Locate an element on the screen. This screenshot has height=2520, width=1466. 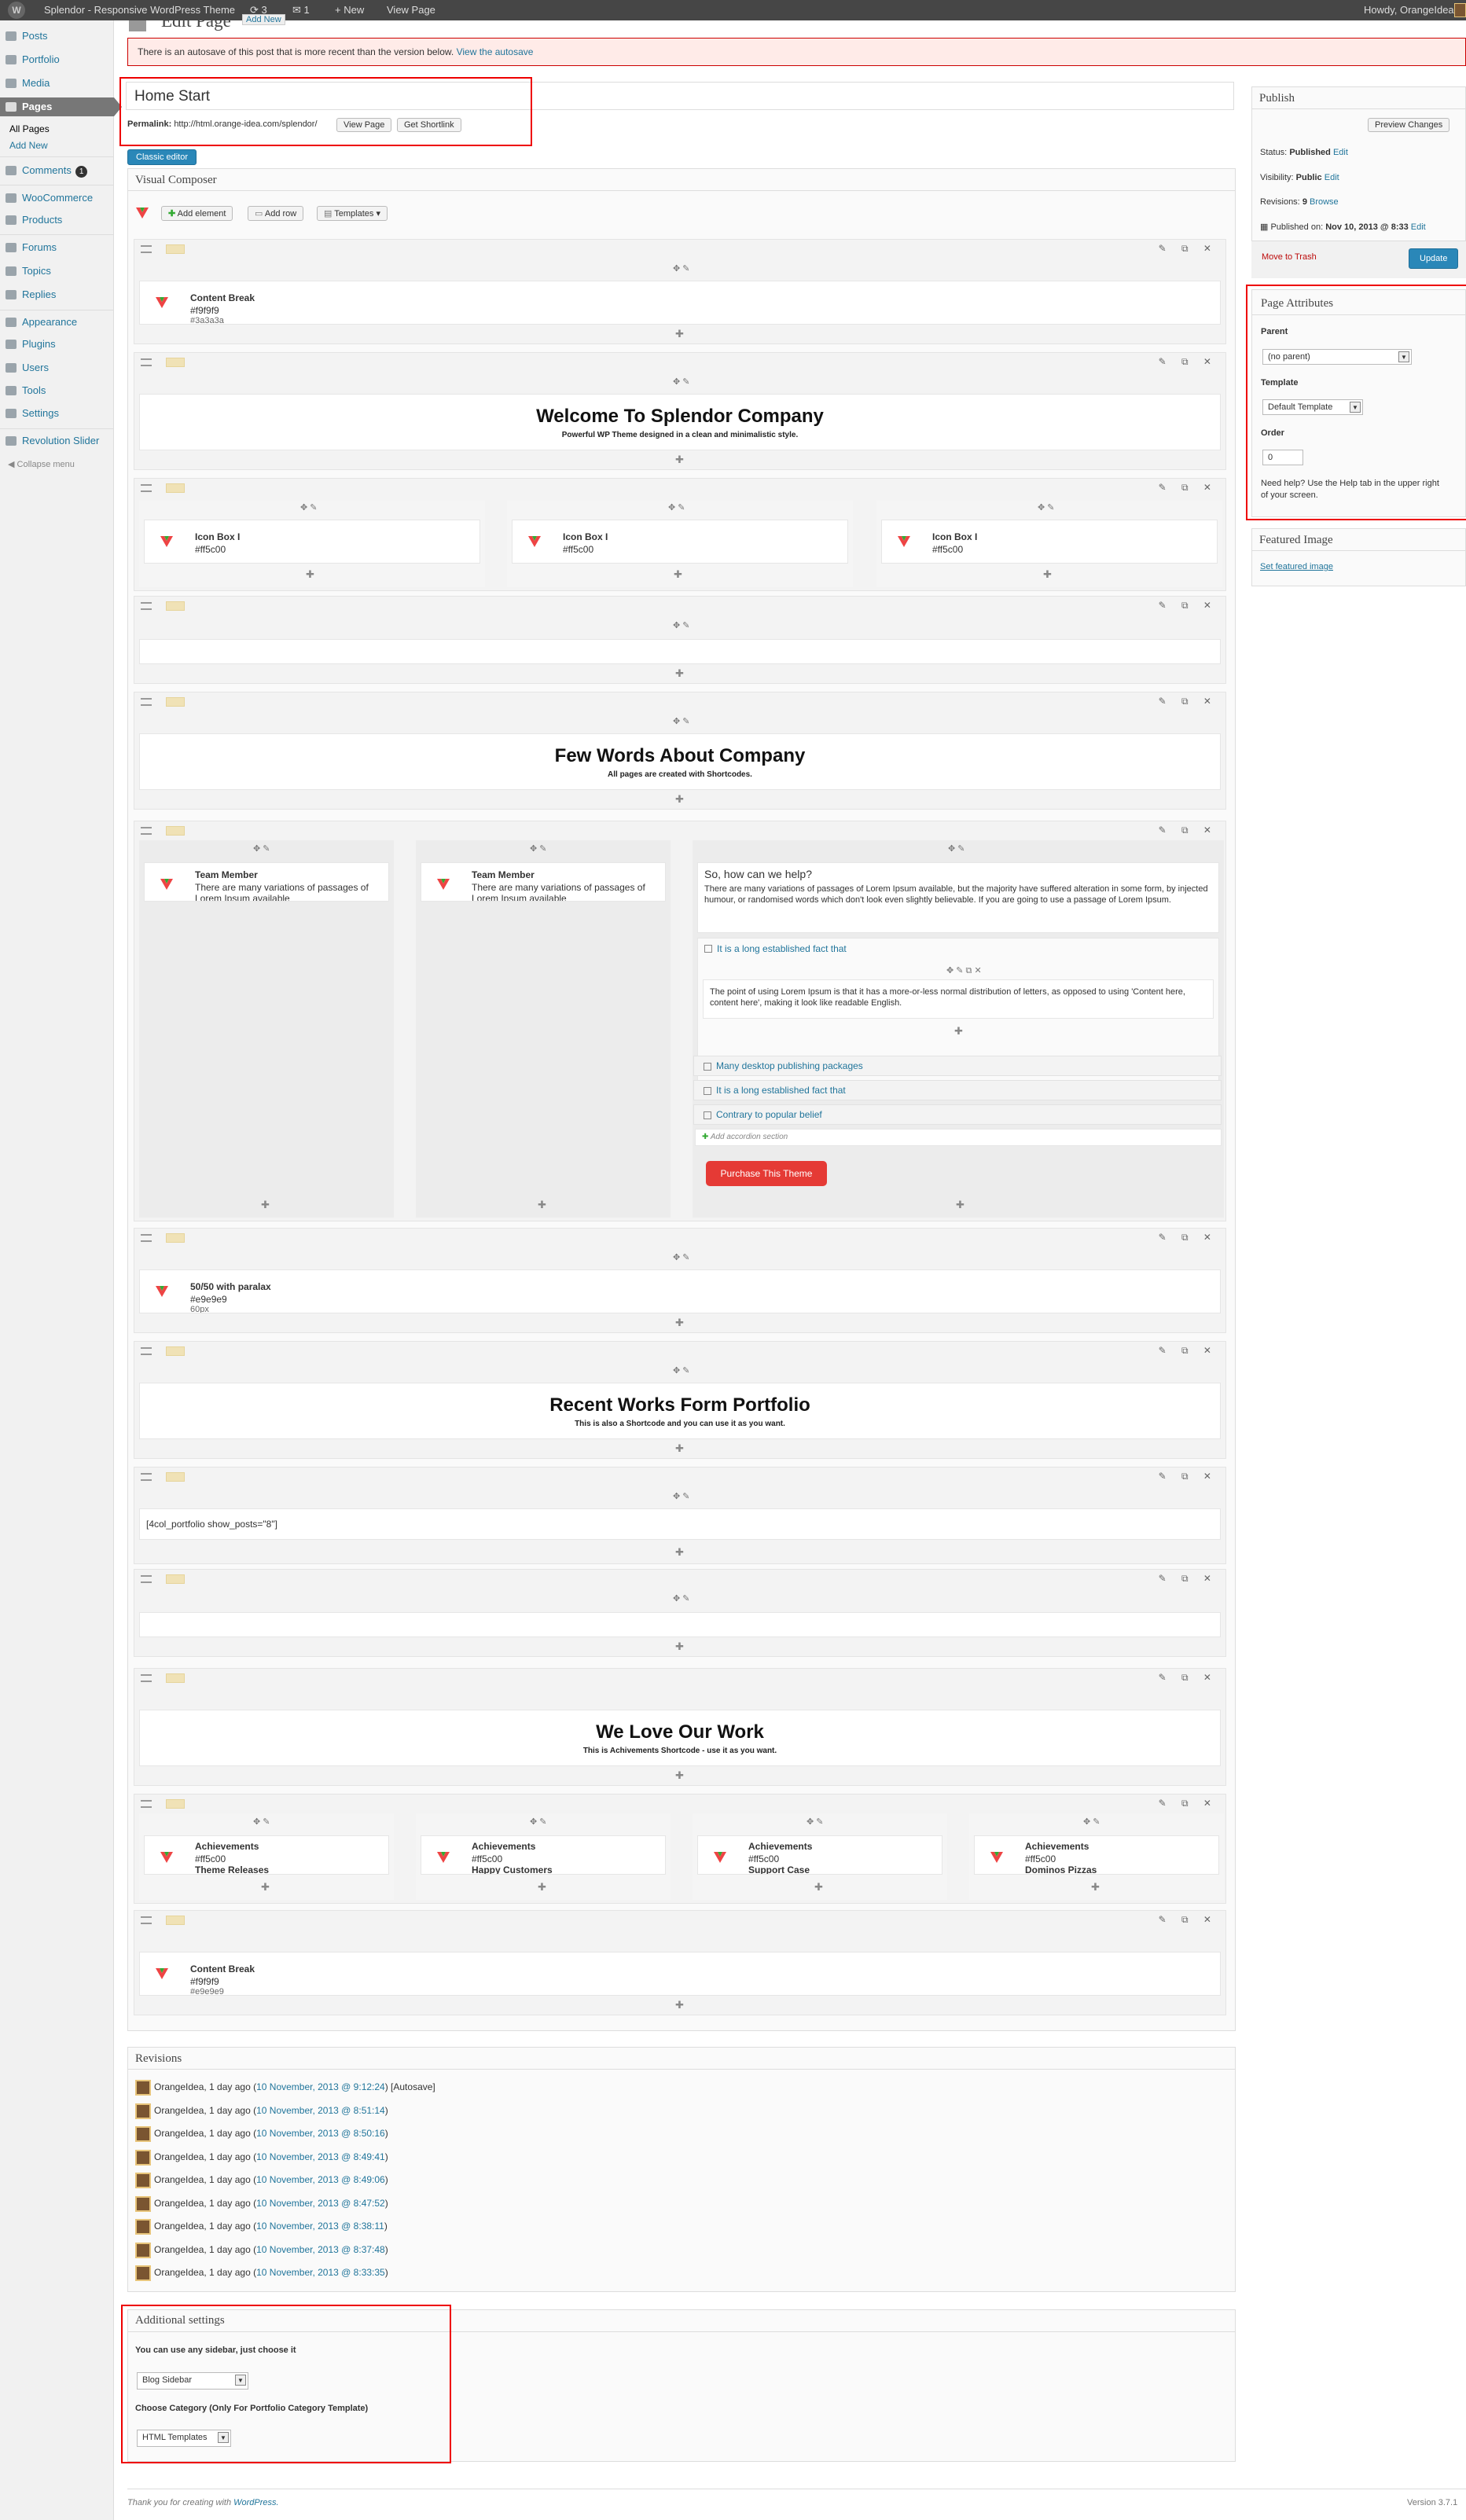
sidebar-item-posts: Posts is located at coordinates (57, 36).